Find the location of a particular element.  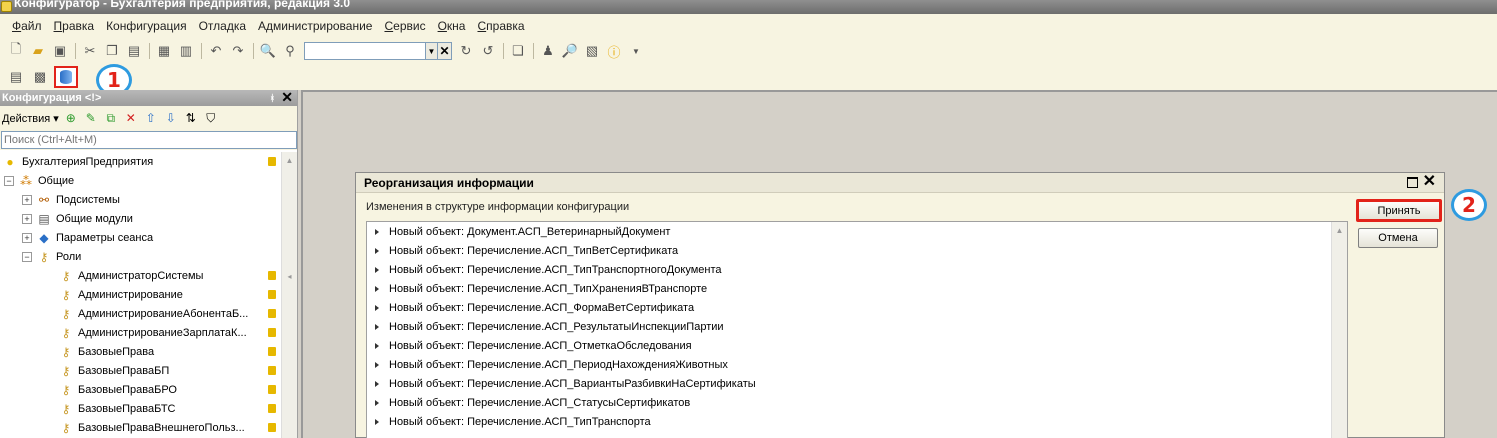

paste-icon: ▤ is located at coordinates (134, 51).